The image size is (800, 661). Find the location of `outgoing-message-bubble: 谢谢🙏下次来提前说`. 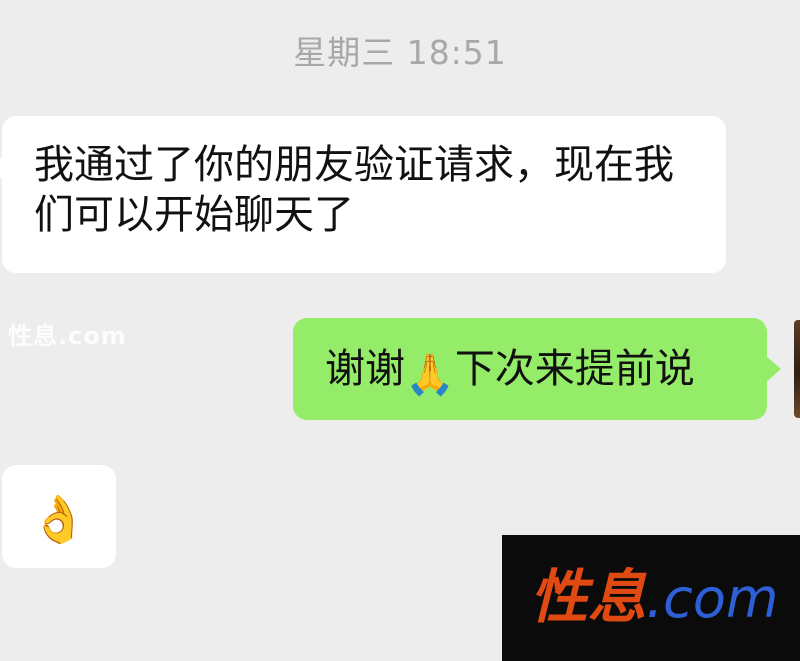

outgoing-message-bubble: 谢谢🙏下次来提前说 is located at coordinates (537, 369).